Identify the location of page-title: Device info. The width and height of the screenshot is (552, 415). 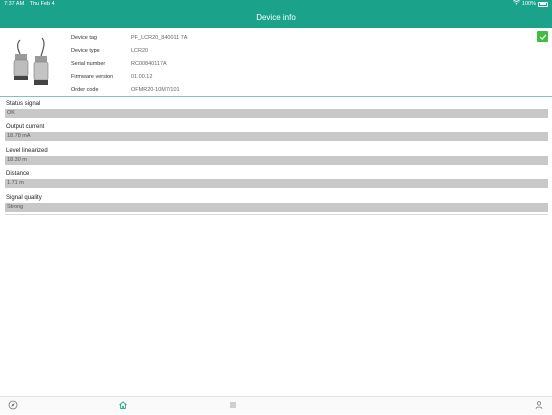
(276, 17).